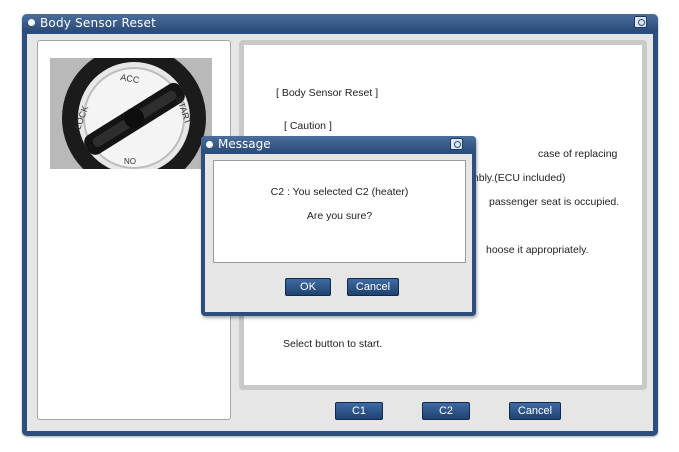  Describe the element at coordinates (209, 144) in the screenshot. I see `dialog-menu-icon` at that location.